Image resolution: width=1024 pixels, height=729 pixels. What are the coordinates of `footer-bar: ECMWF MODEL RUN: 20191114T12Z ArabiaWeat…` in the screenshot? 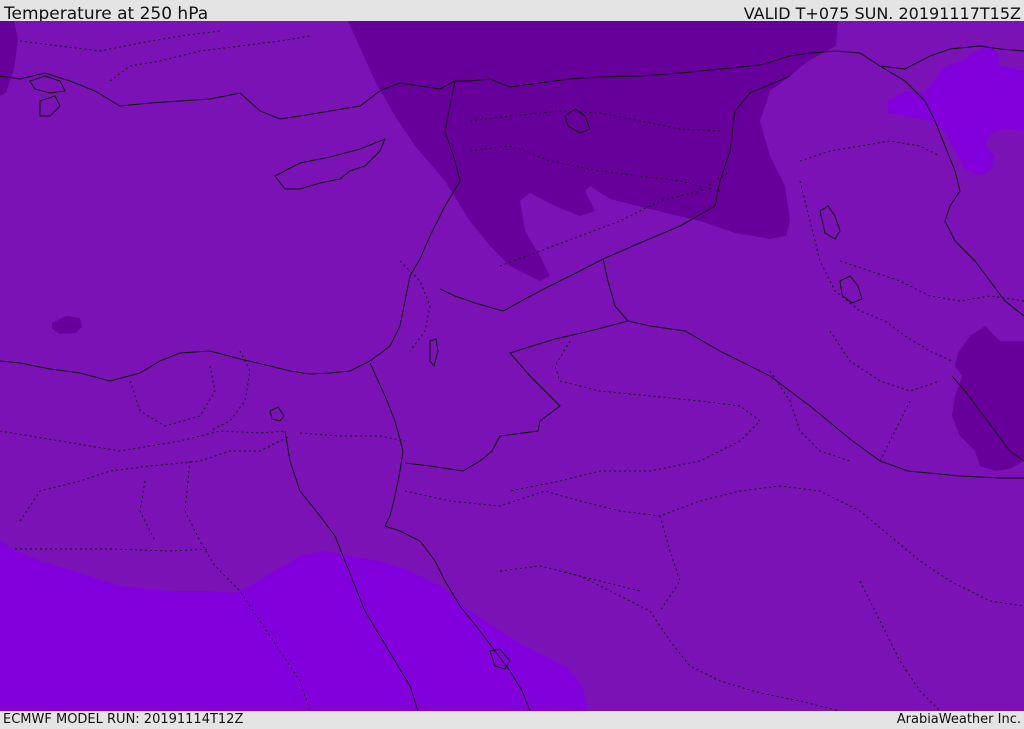 It's located at (512, 720).